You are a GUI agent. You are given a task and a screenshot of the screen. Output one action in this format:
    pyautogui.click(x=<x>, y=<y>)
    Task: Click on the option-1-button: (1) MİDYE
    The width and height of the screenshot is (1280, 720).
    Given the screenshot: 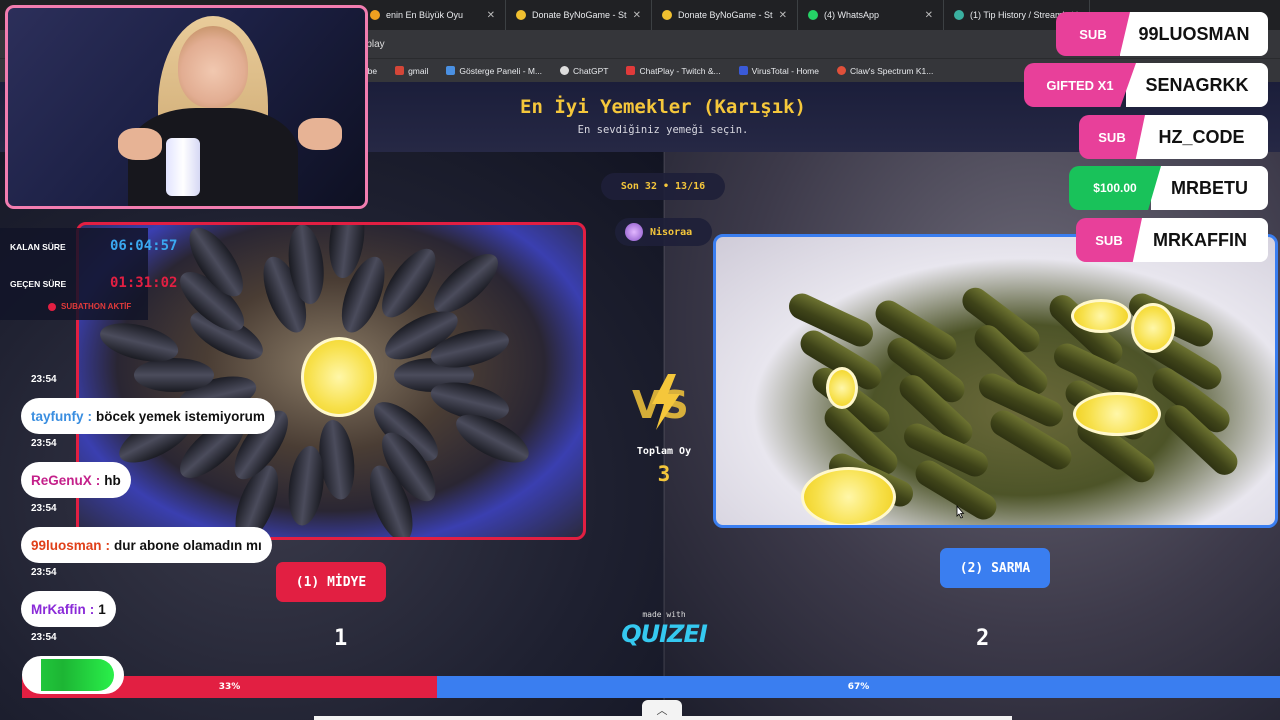 What is the action you would take?
    pyautogui.click(x=331, y=582)
    